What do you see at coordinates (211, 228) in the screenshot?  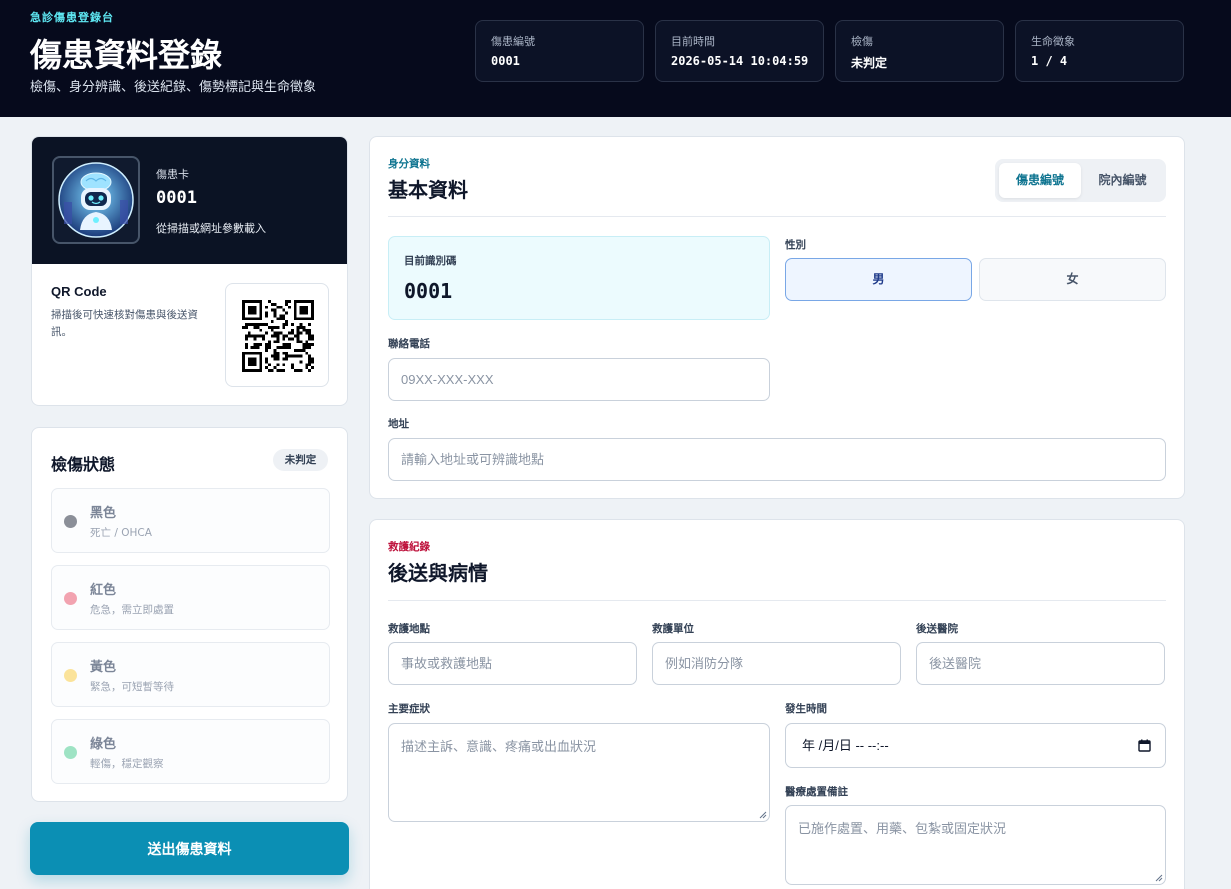 I see `patient-card-hint: 從掃描或網址參數載入` at bounding box center [211, 228].